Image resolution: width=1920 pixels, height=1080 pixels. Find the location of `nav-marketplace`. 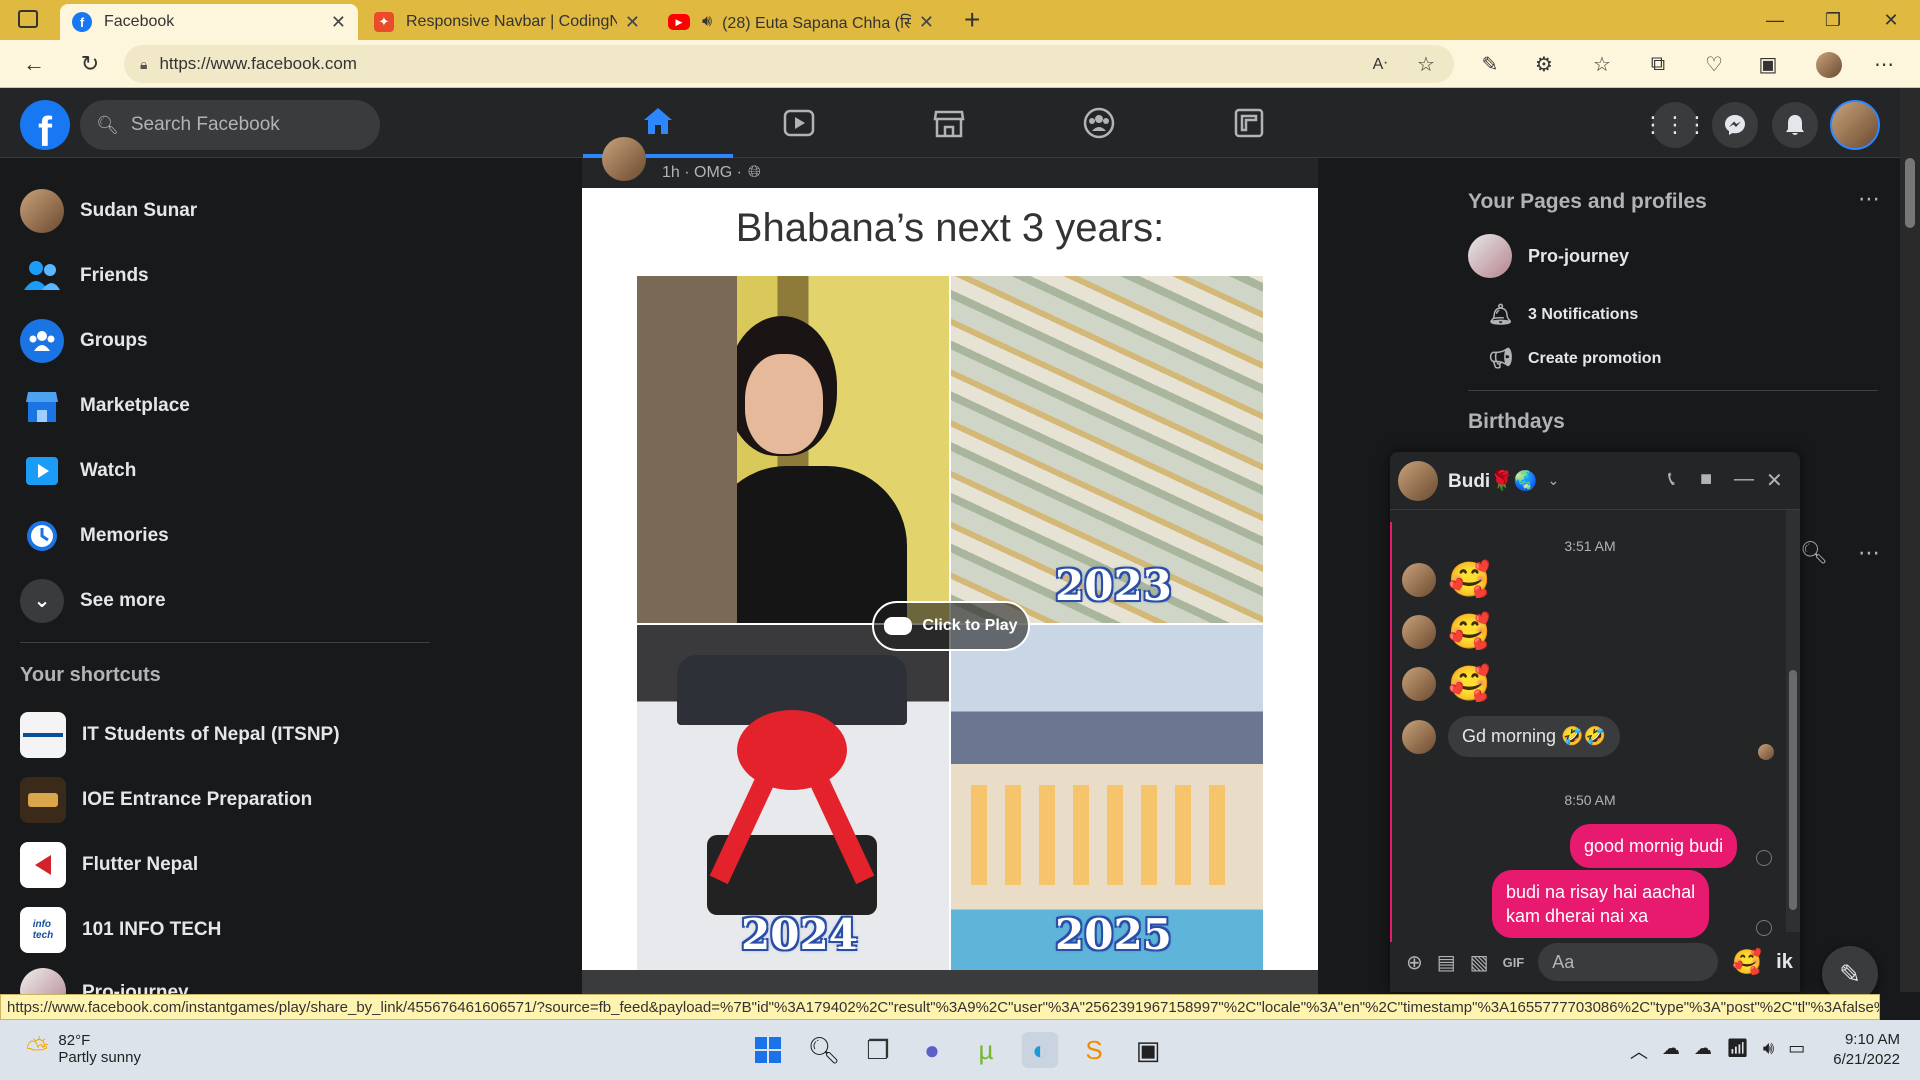

nav-marketplace is located at coordinates (949, 123).